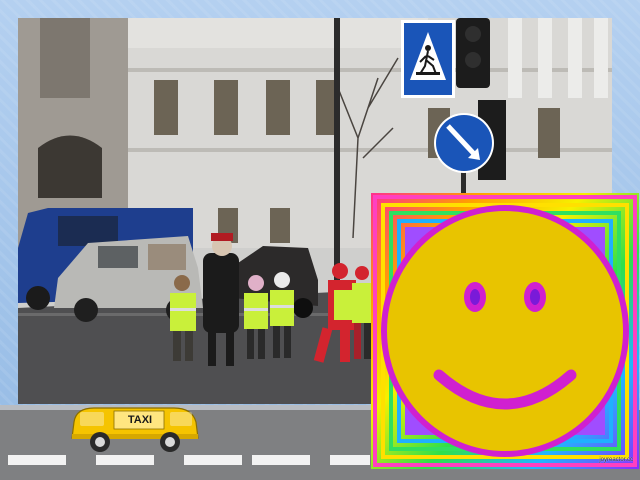  Describe the element at coordinates (616, 460) in the screenshot. I see `watermark: joyreactor.cc` at that location.